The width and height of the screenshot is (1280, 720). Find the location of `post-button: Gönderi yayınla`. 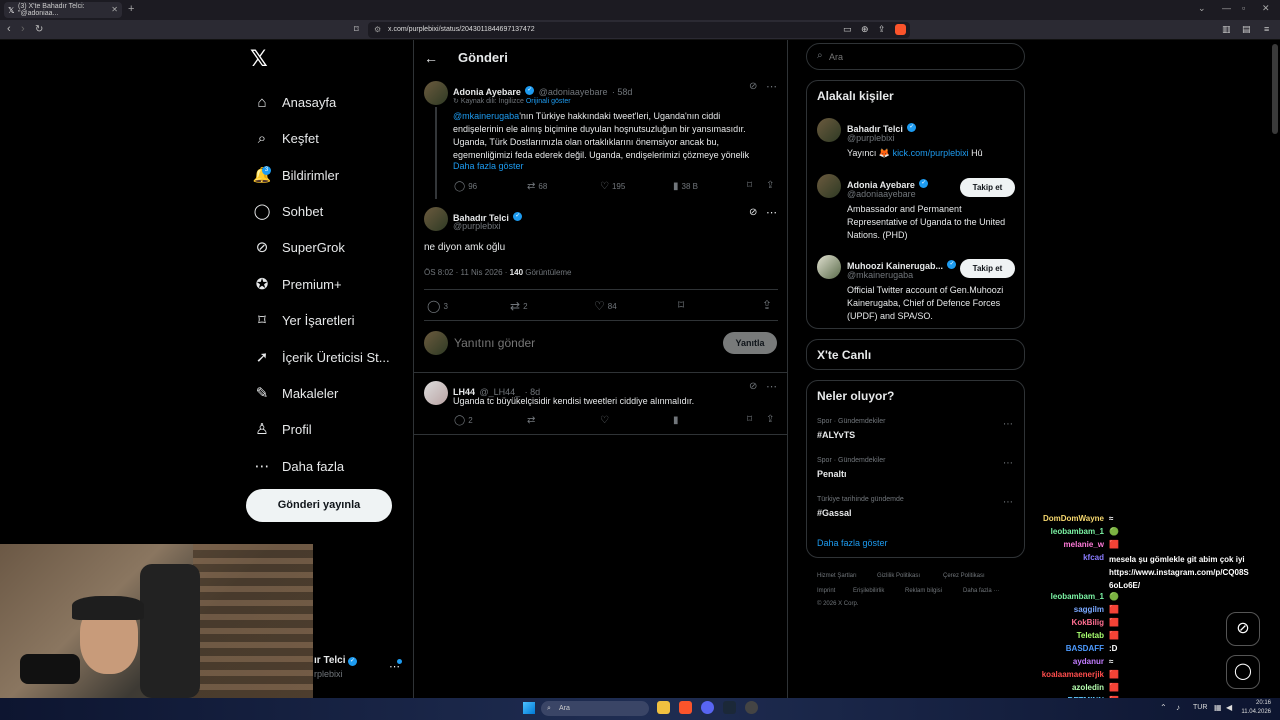

post-button: Gönderi yayınla is located at coordinates (319, 505).